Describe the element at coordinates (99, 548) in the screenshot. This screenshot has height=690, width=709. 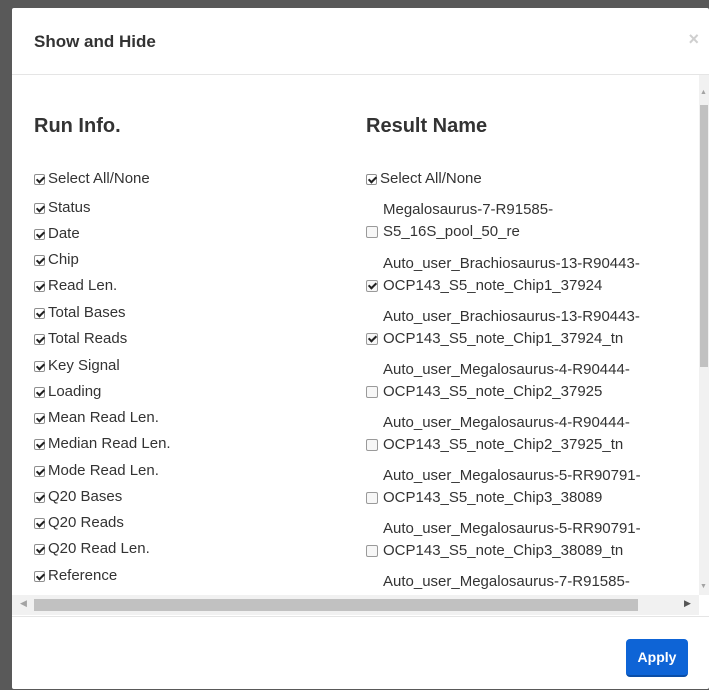
I see `checkbox-label: Q20 Read Len.` at that location.